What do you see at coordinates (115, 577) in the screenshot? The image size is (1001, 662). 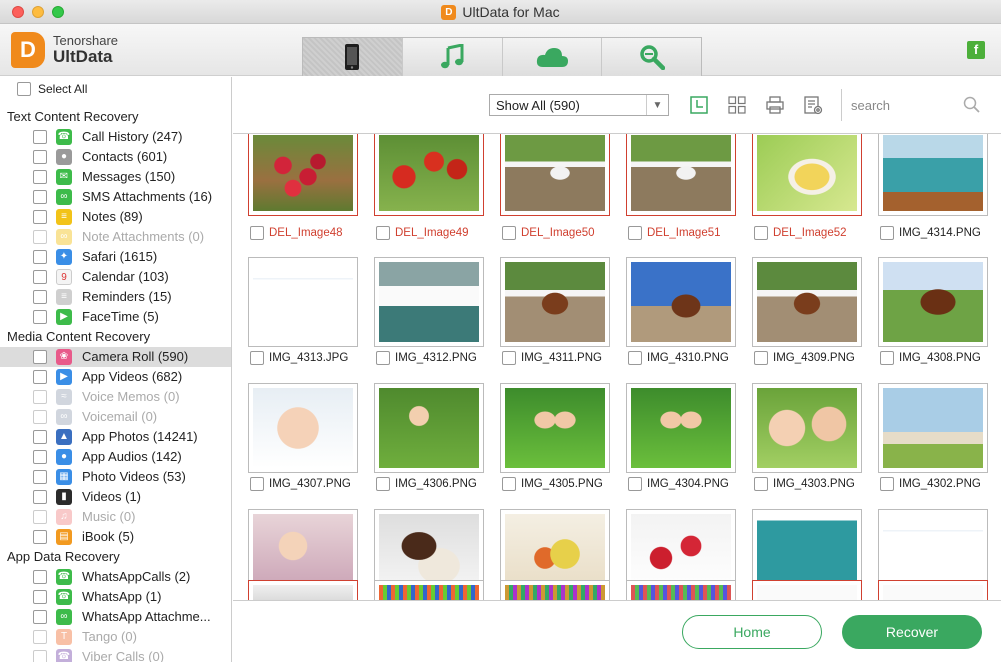 I see `sidebar-item: ☎ WhatsAppCalls (2)` at bounding box center [115, 577].